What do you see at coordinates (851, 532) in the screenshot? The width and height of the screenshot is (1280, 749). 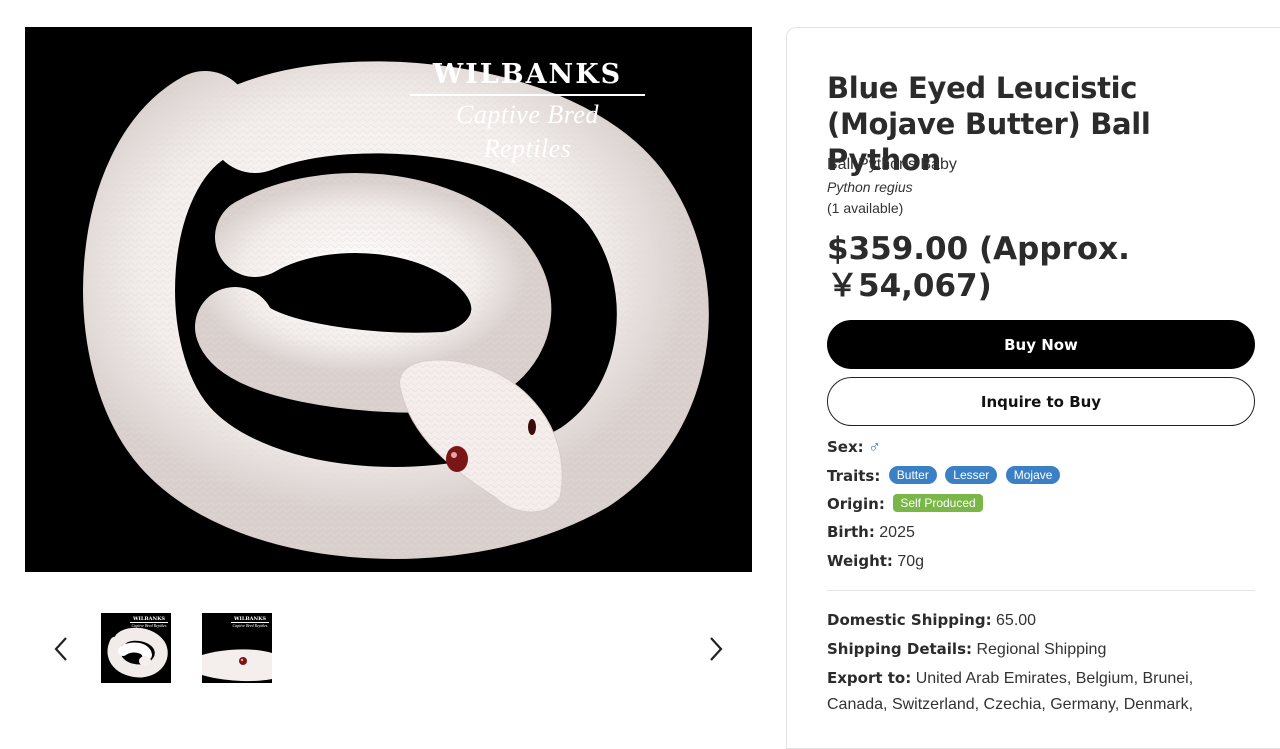 I see `birth-label: Birth:` at bounding box center [851, 532].